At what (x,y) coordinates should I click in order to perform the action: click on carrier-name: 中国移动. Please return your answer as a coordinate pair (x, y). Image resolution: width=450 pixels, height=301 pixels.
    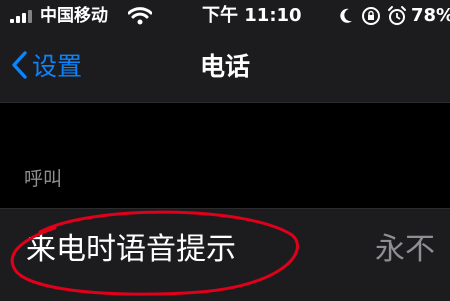
    Looking at the image, I should click on (74, 16).